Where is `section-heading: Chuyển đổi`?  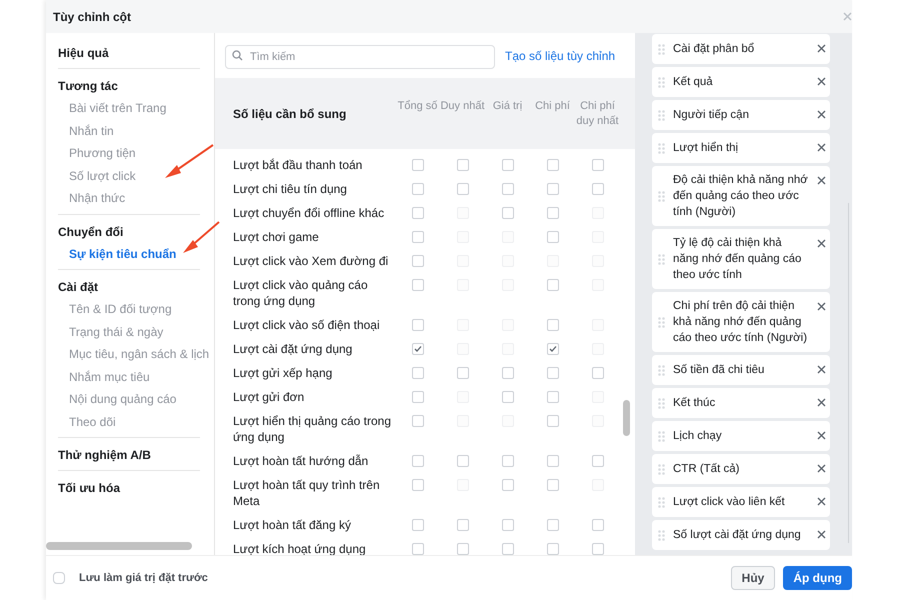
section-heading: Chuyển đổi is located at coordinates (129, 231).